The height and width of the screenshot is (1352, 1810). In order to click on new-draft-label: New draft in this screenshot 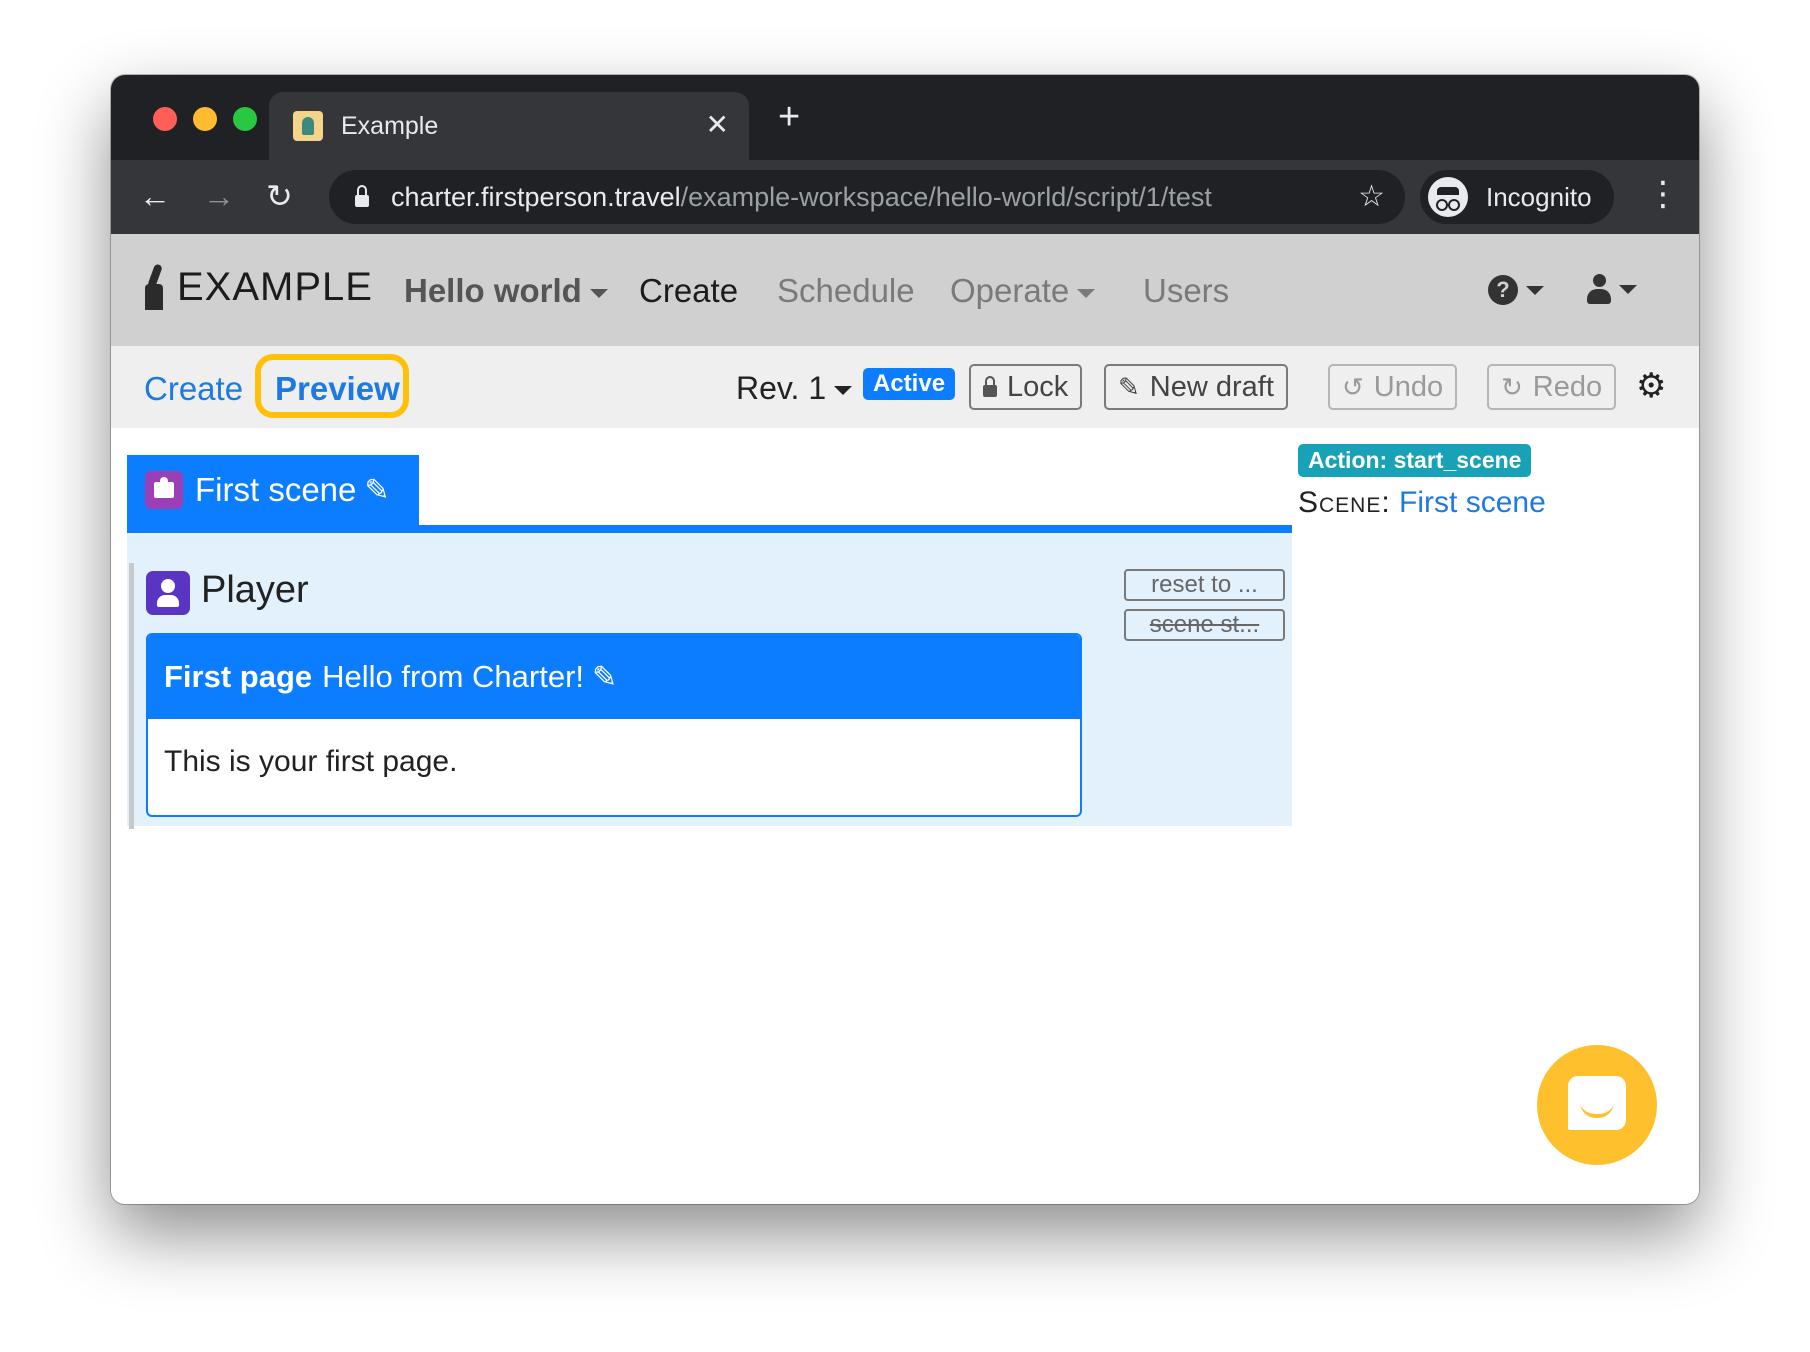, I will do `click(1211, 386)`.